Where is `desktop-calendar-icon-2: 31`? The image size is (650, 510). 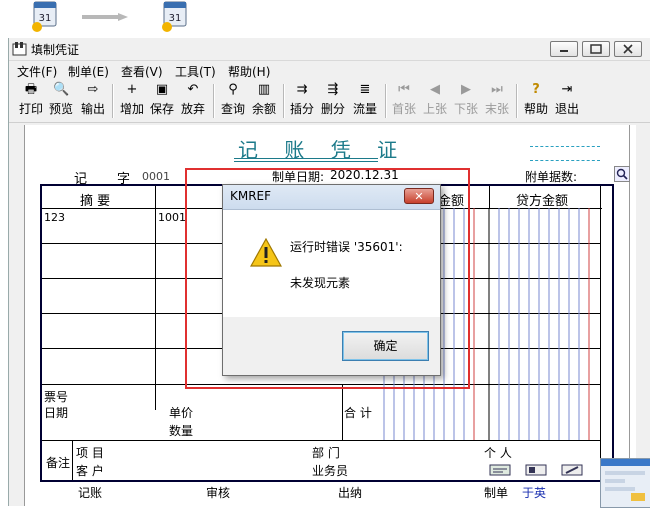
desktop-calendar-icon-2: 31 is located at coordinates (175, 17).